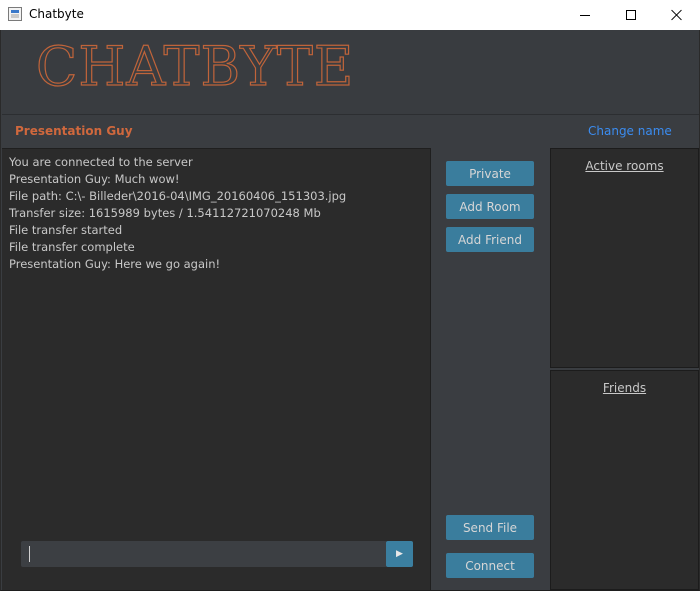 The image size is (700, 591). I want to click on friends-panel: Friends, so click(624, 480).